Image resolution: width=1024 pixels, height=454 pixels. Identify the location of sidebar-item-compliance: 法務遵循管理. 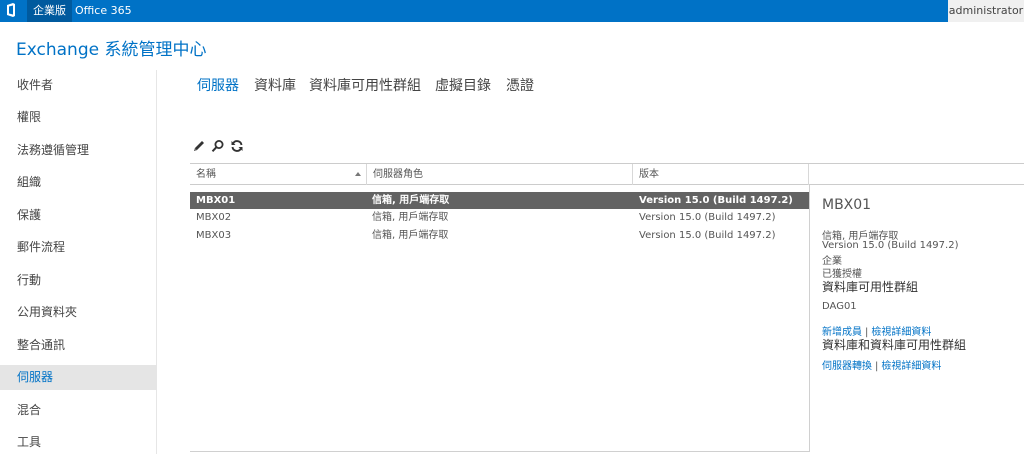
(78, 150).